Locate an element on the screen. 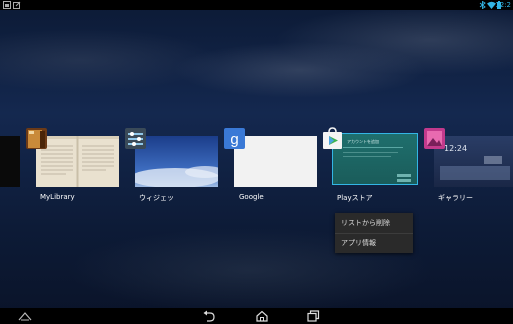  asus-logo-icon is located at coordinates (25, 316).